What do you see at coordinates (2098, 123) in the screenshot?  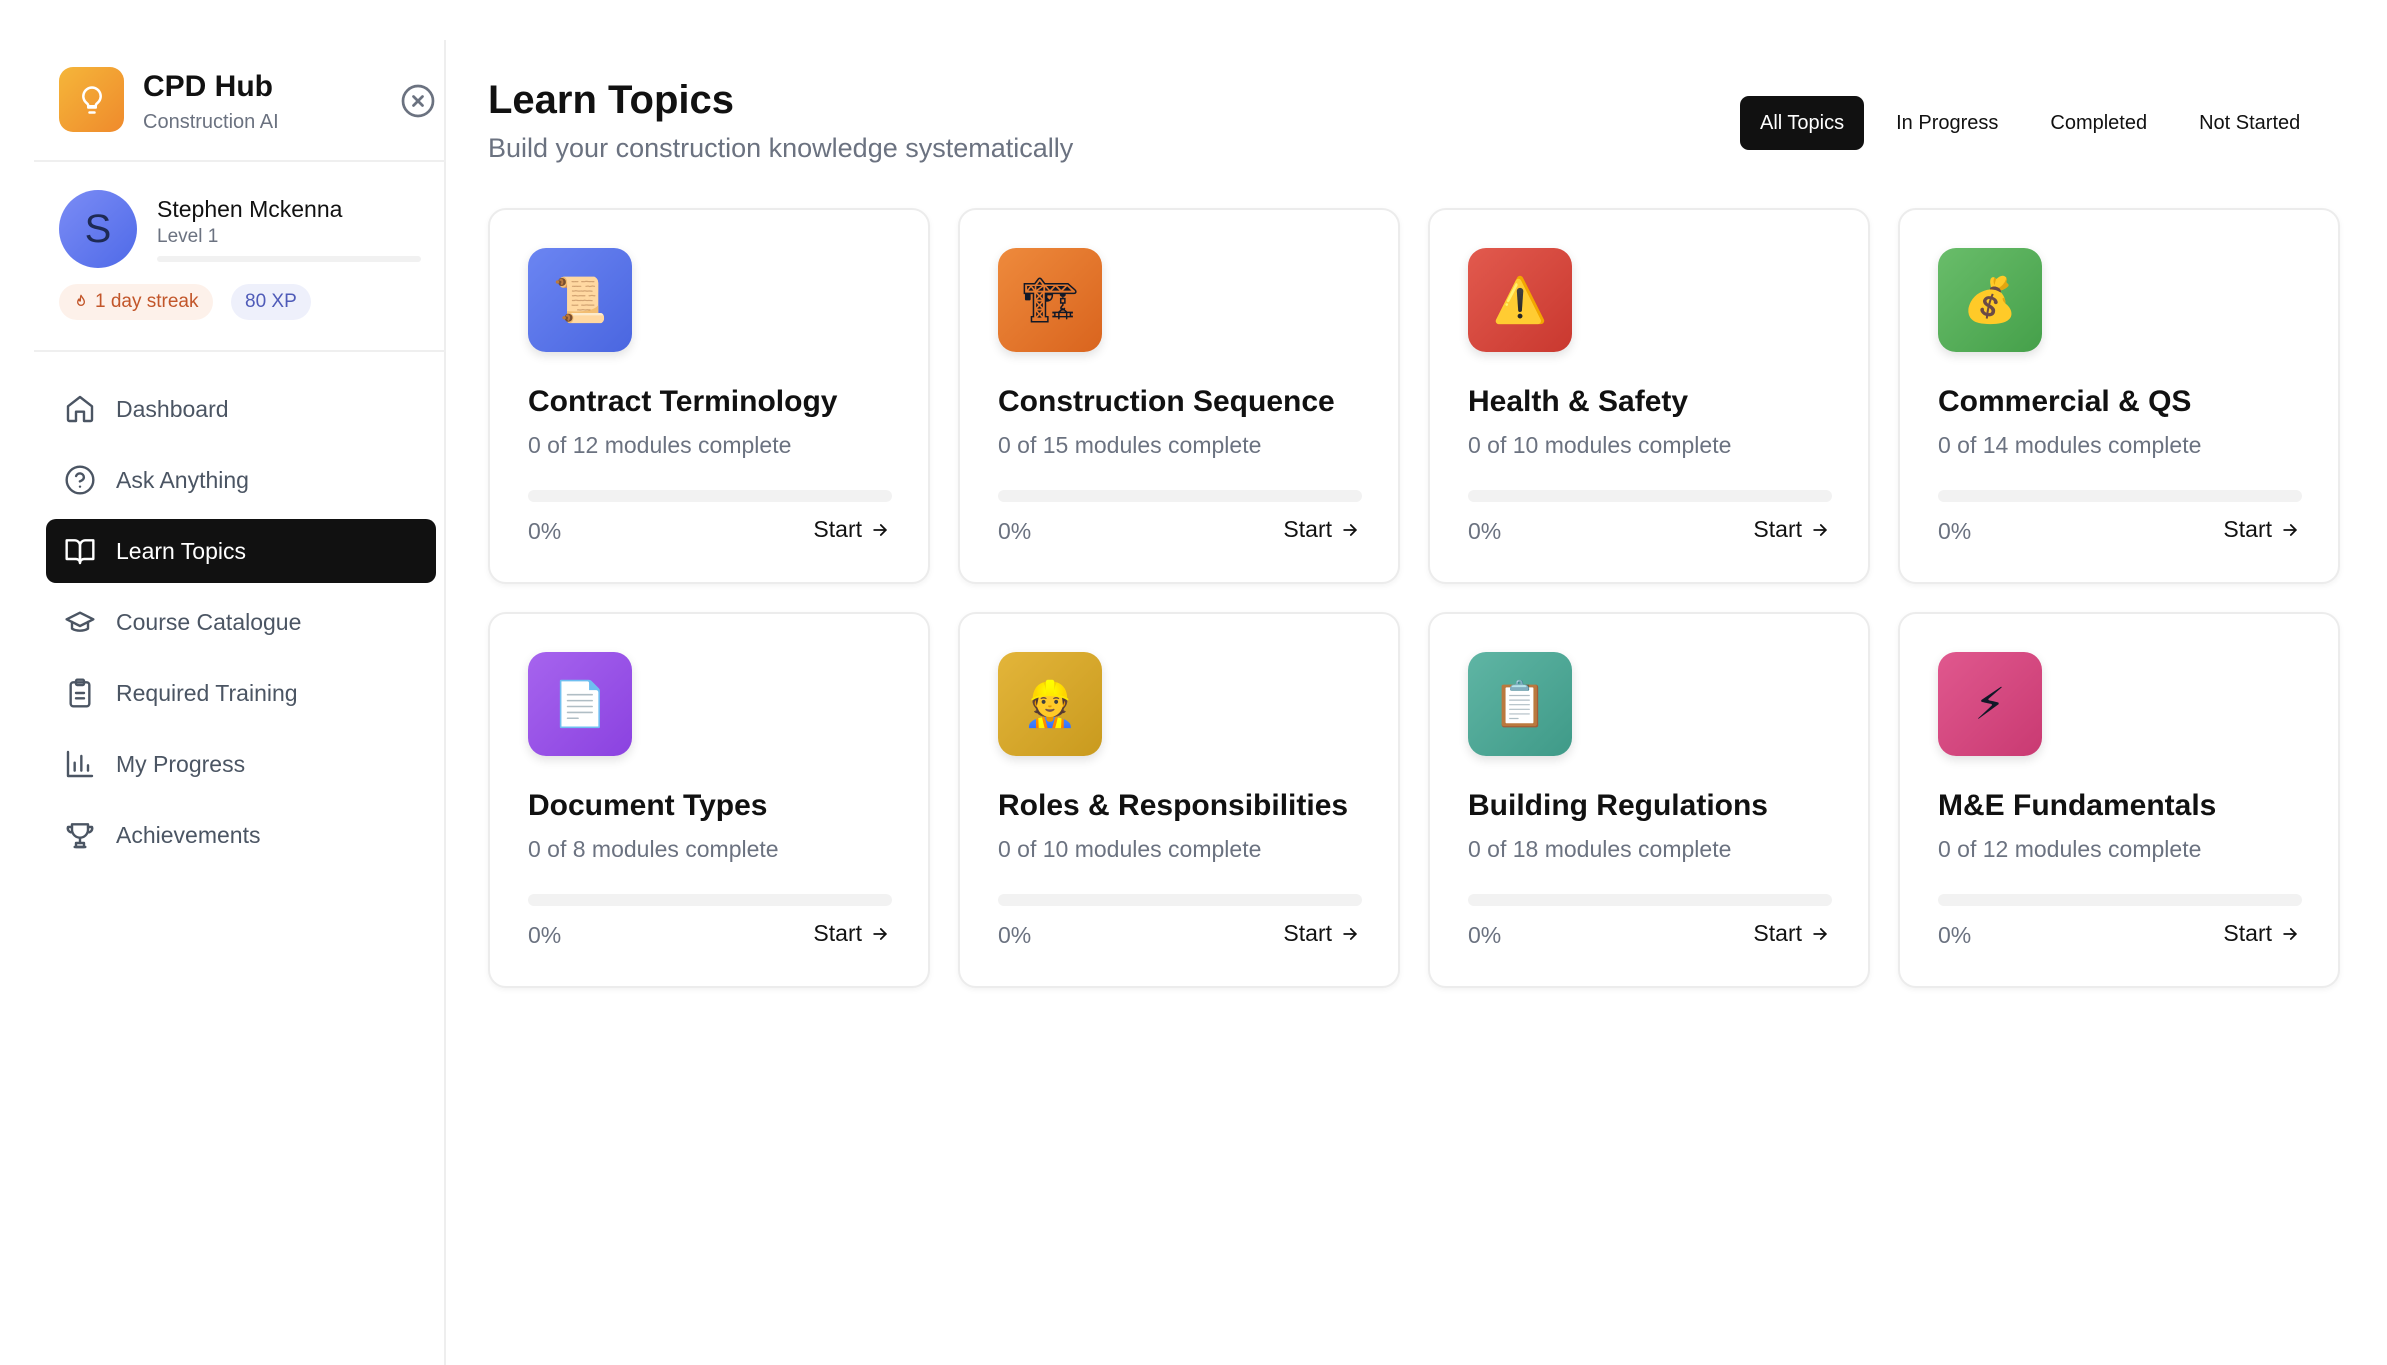 I see `tab-completed: Completed` at bounding box center [2098, 123].